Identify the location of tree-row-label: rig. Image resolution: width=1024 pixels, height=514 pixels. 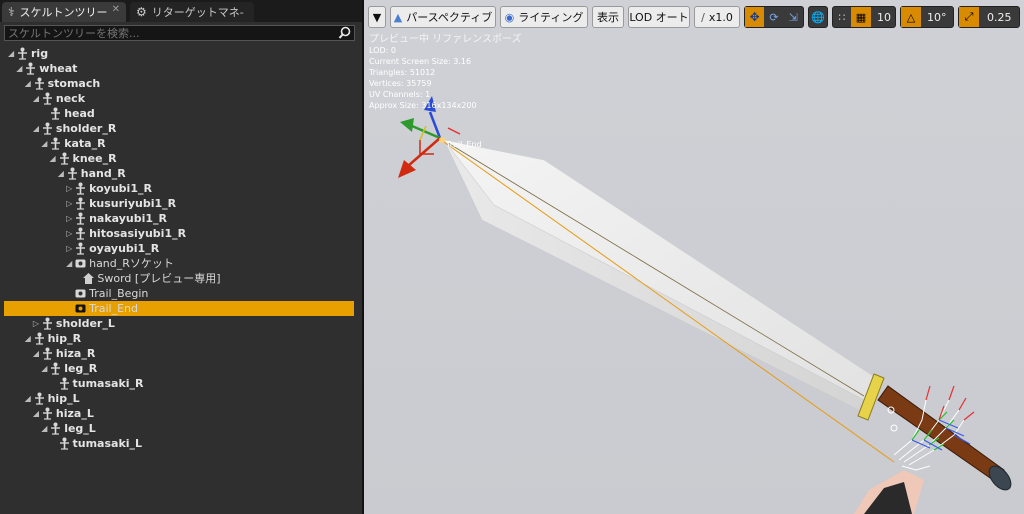
(40, 53).